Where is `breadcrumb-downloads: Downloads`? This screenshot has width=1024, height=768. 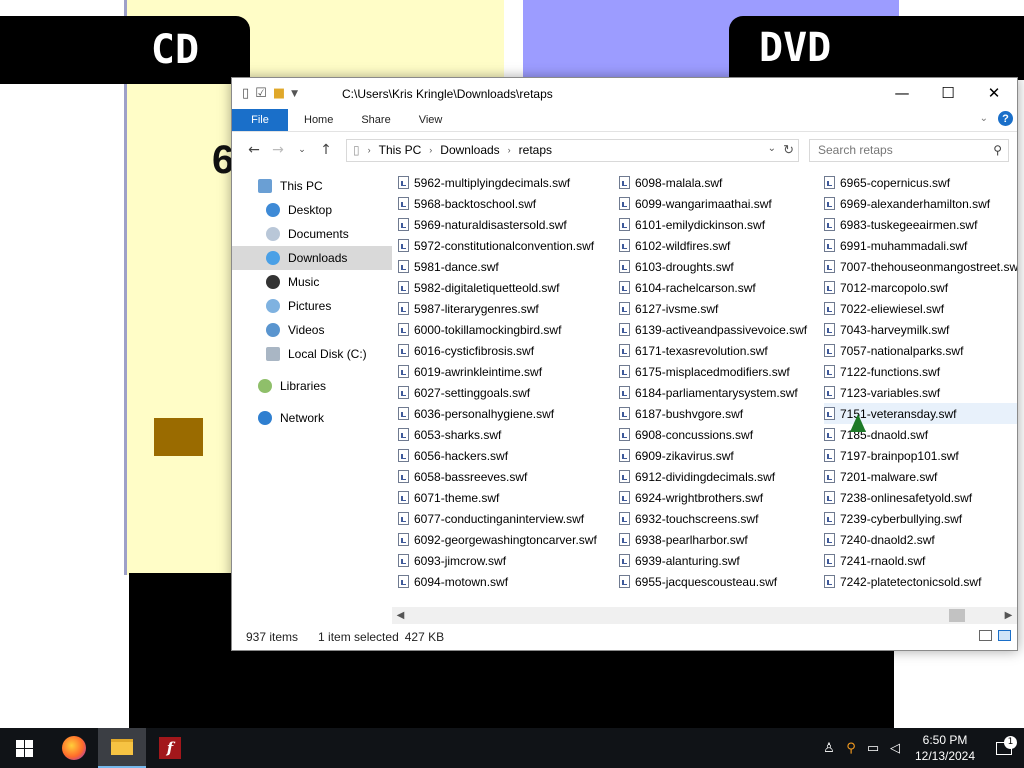
breadcrumb-downloads: Downloads is located at coordinates (469, 150).